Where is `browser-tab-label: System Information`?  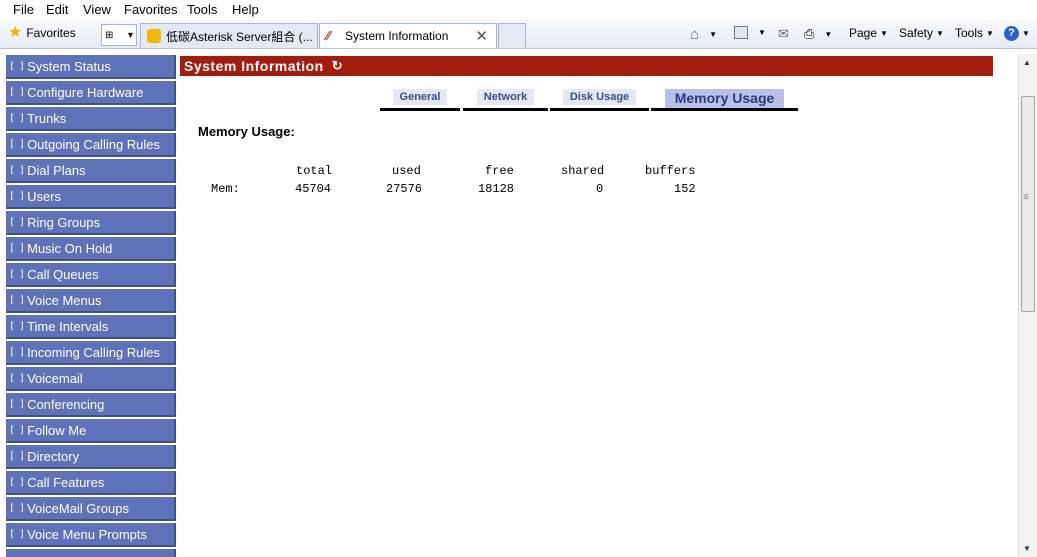 browser-tab-label: System Information is located at coordinates (397, 36).